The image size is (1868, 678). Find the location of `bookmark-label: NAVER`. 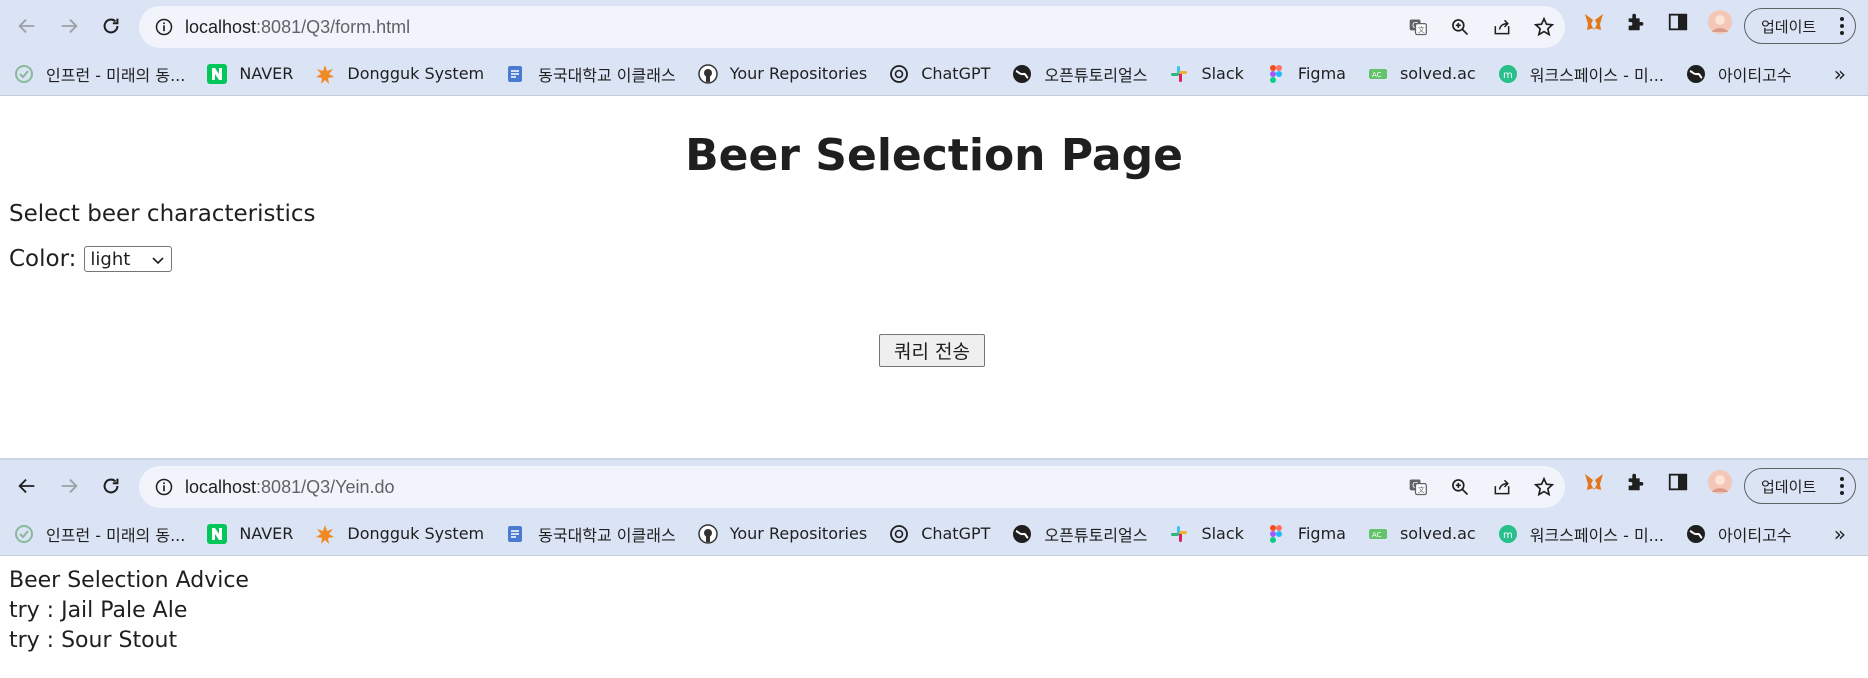

bookmark-label: NAVER is located at coordinates (266, 533).